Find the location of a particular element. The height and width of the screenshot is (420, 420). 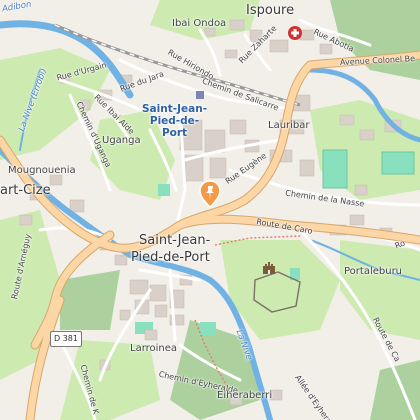

town-label-line: Pied-de- is located at coordinates (174, 121).